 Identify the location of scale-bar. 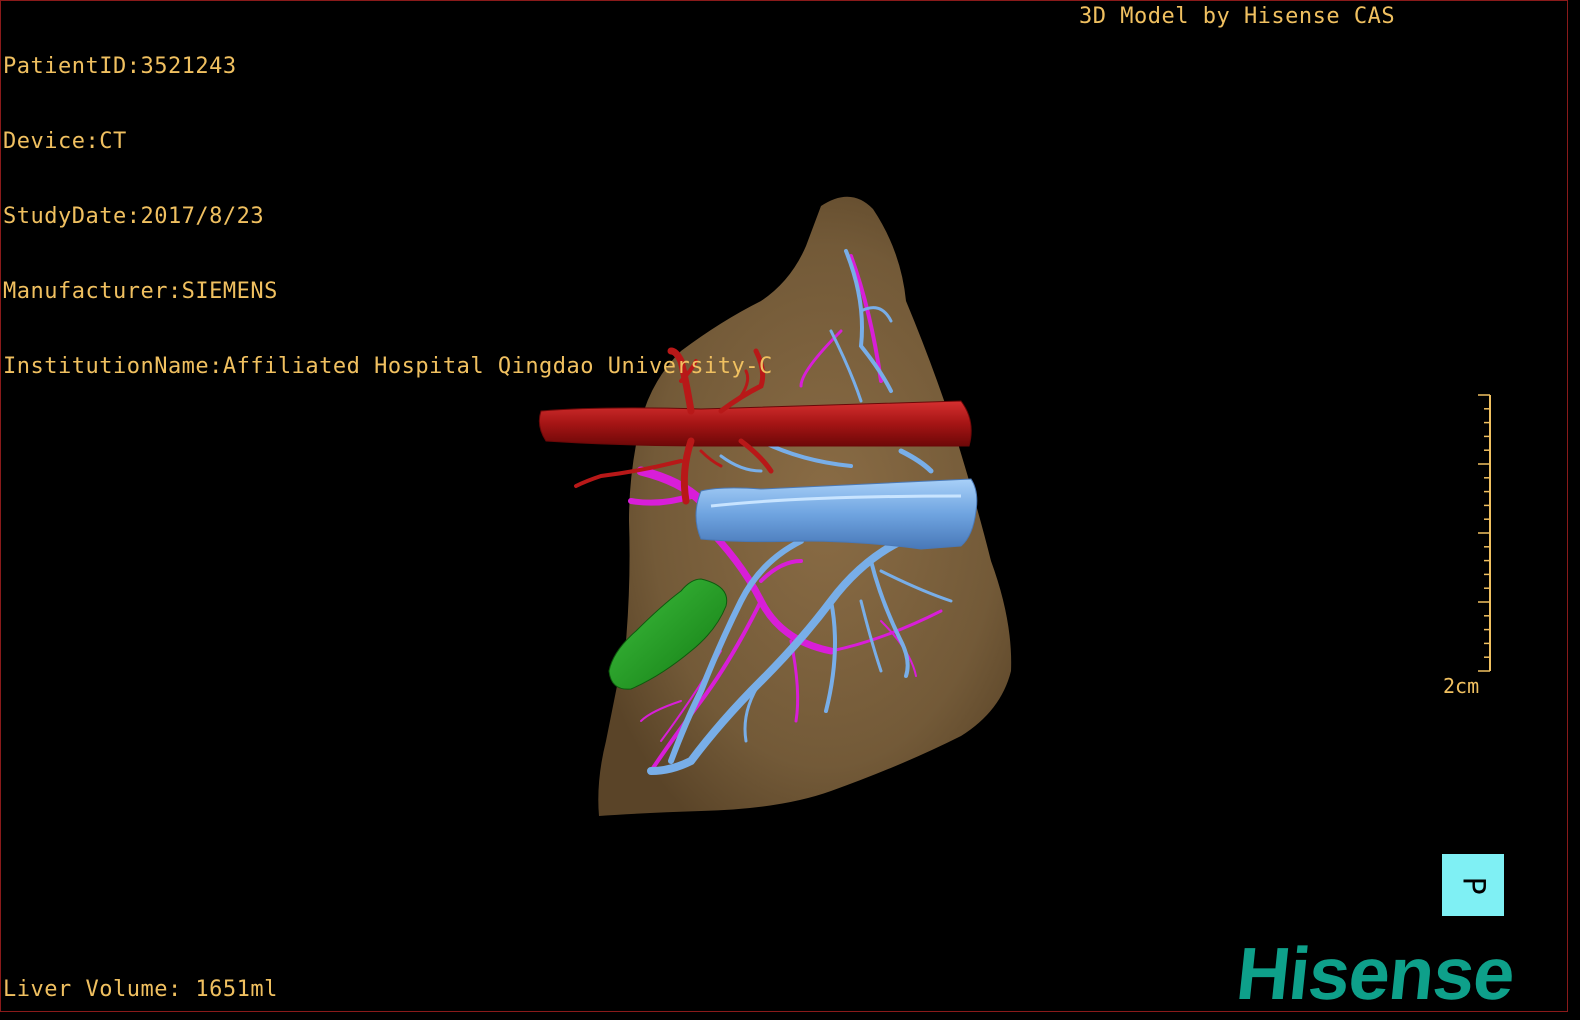
(1484, 533).